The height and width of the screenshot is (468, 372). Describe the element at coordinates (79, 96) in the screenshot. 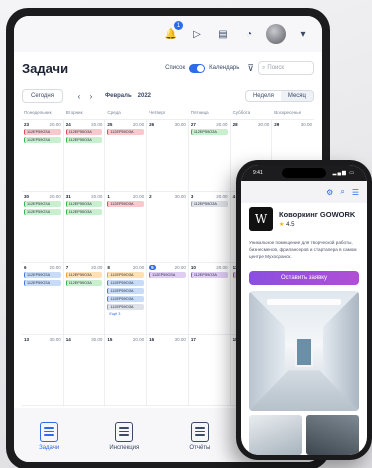

I see `prev-month-button: ‹` at that location.